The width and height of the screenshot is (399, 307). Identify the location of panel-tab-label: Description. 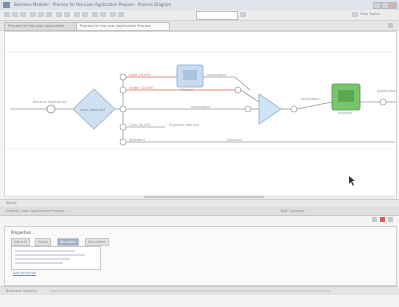
(97, 242).